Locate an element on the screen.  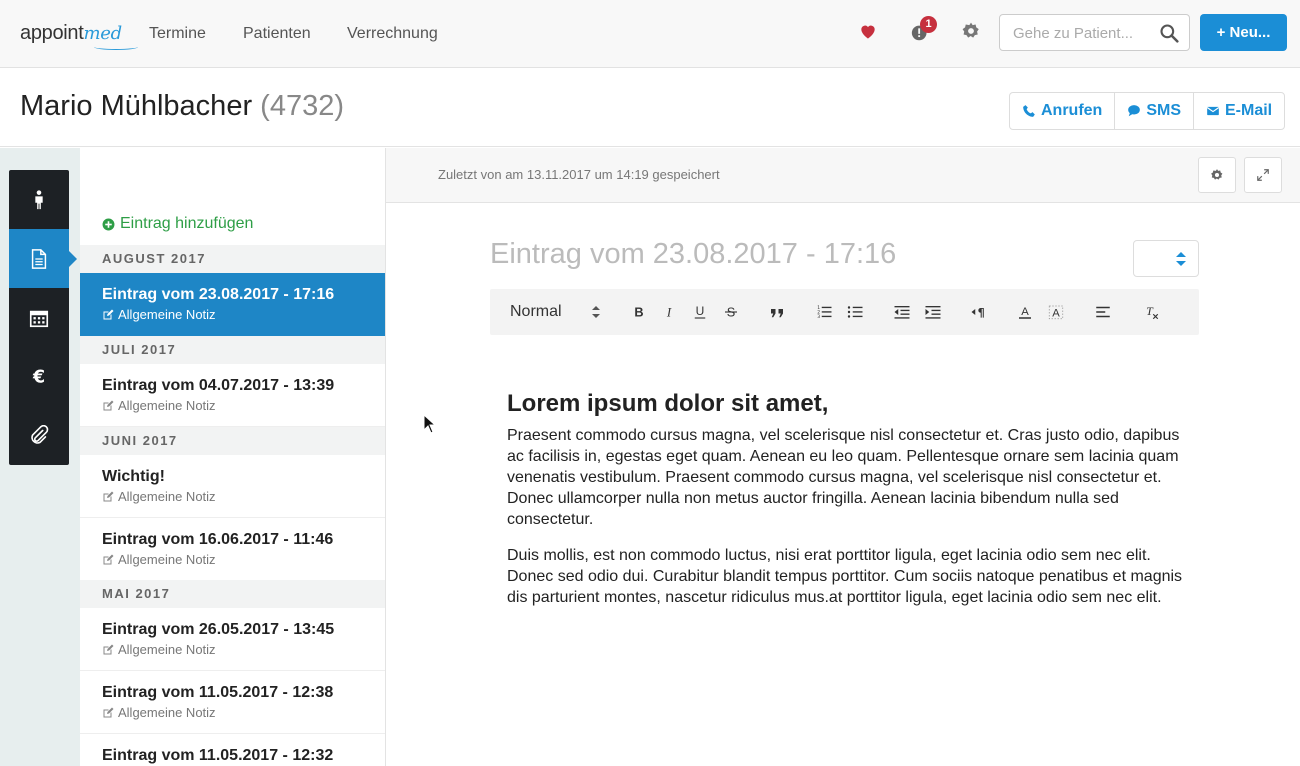
expand-icon is located at coordinates (1263, 175).